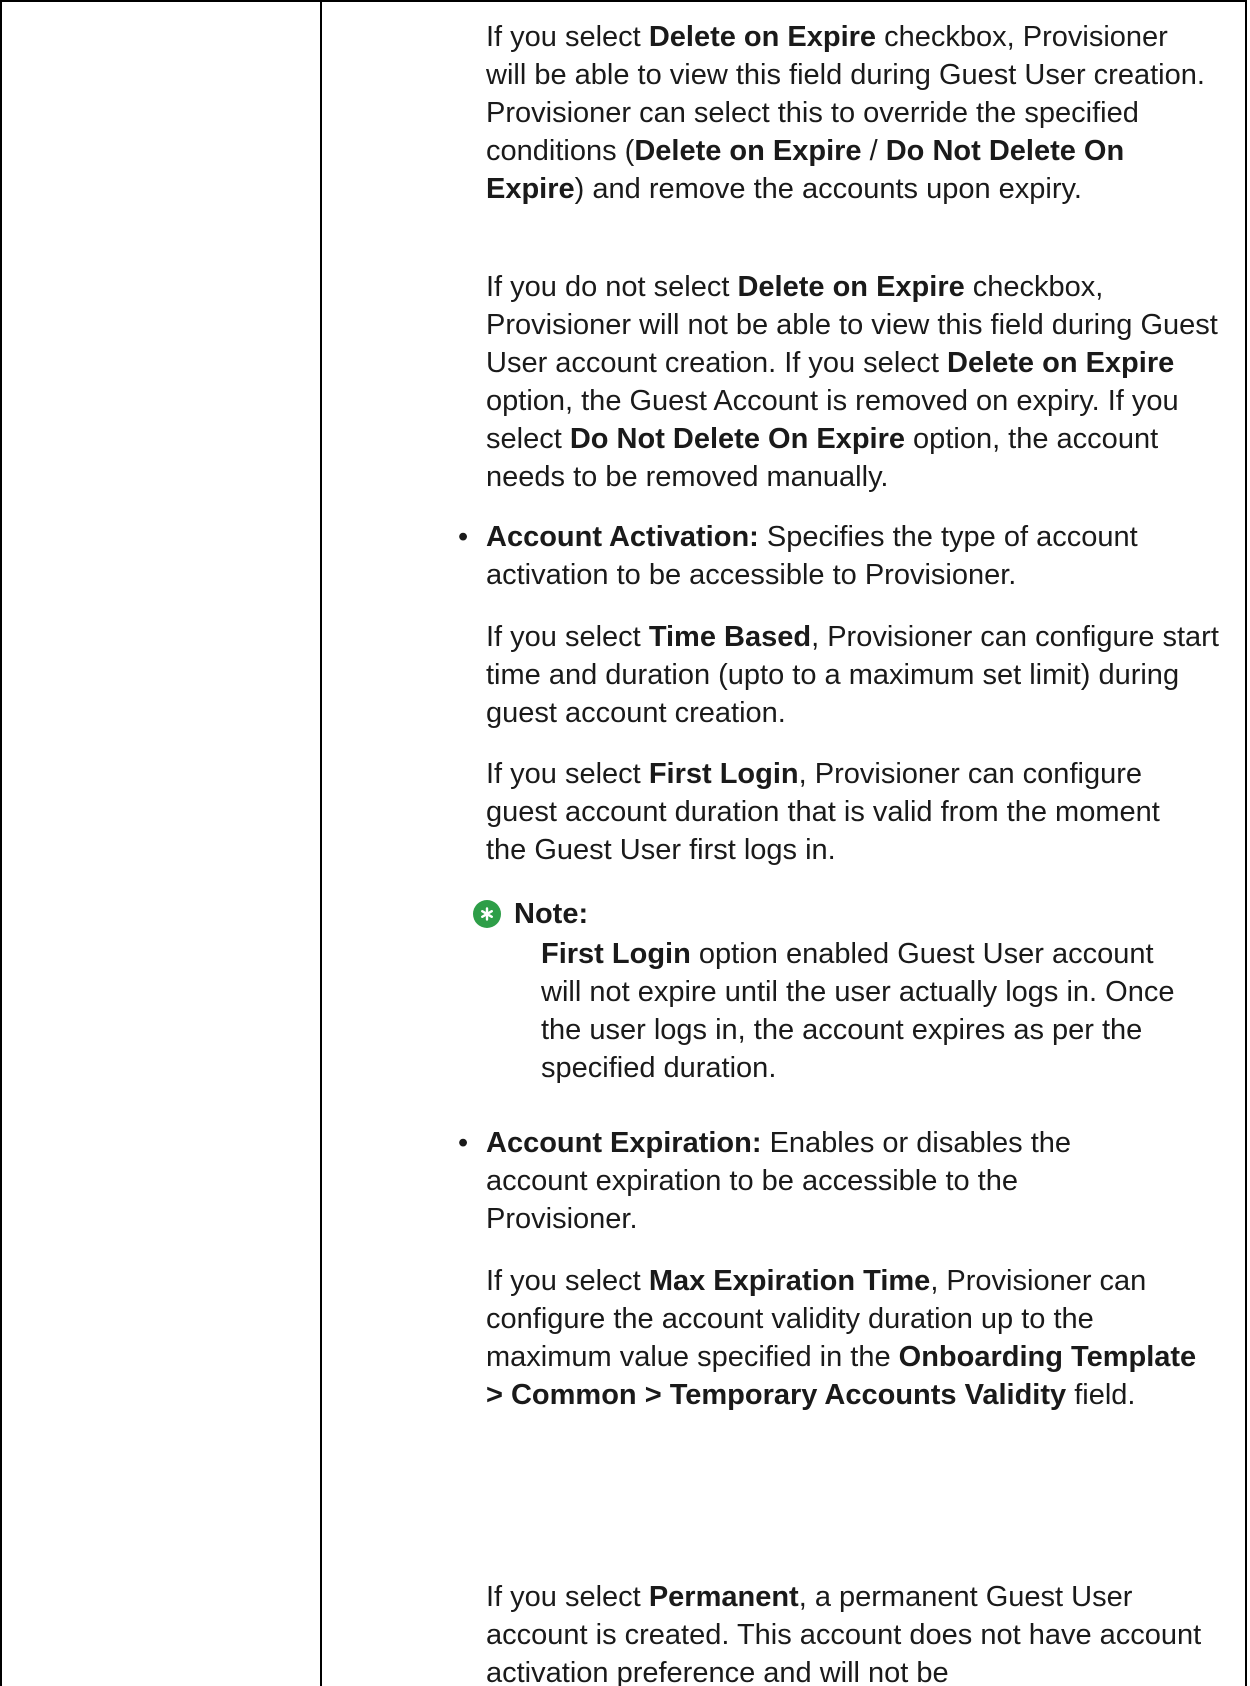  Describe the element at coordinates (1101, 1395) in the screenshot. I see `text-run: field.` at that location.